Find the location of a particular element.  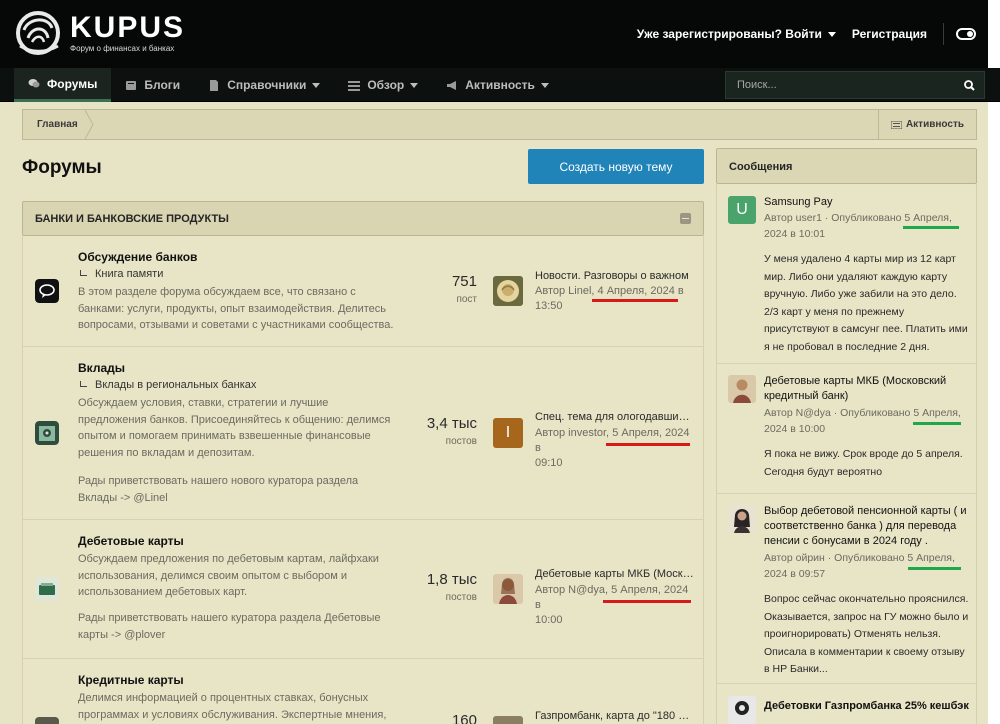

forum-title: Кредитные карты is located at coordinates (131, 680).